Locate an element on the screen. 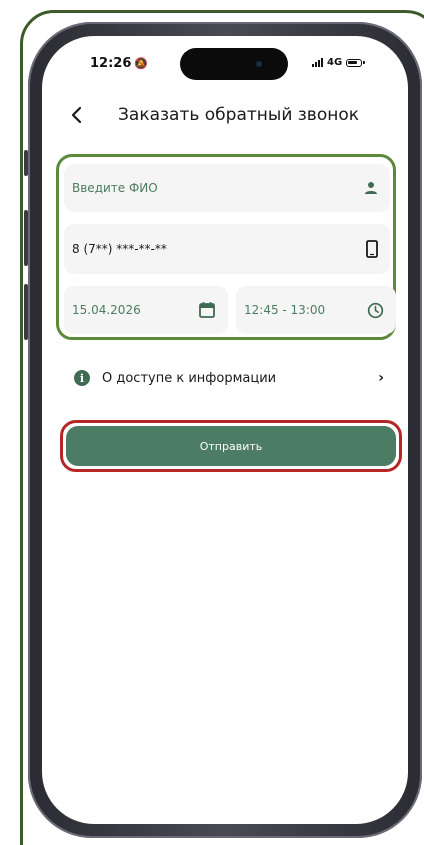 Image resolution: width=424 pixels, height=845 pixels. submit-button: Отправить is located at coordinates (231, 446).